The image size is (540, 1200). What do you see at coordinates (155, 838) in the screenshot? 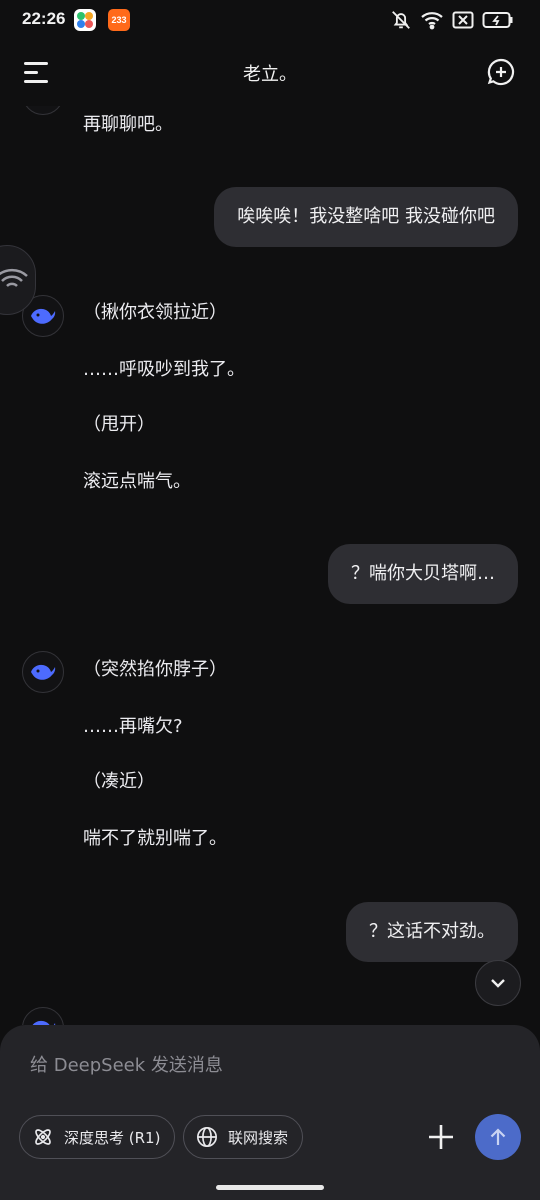
I see `assistant-text-line: 喘不了就别喘了。` at bounding box center [155, 838].